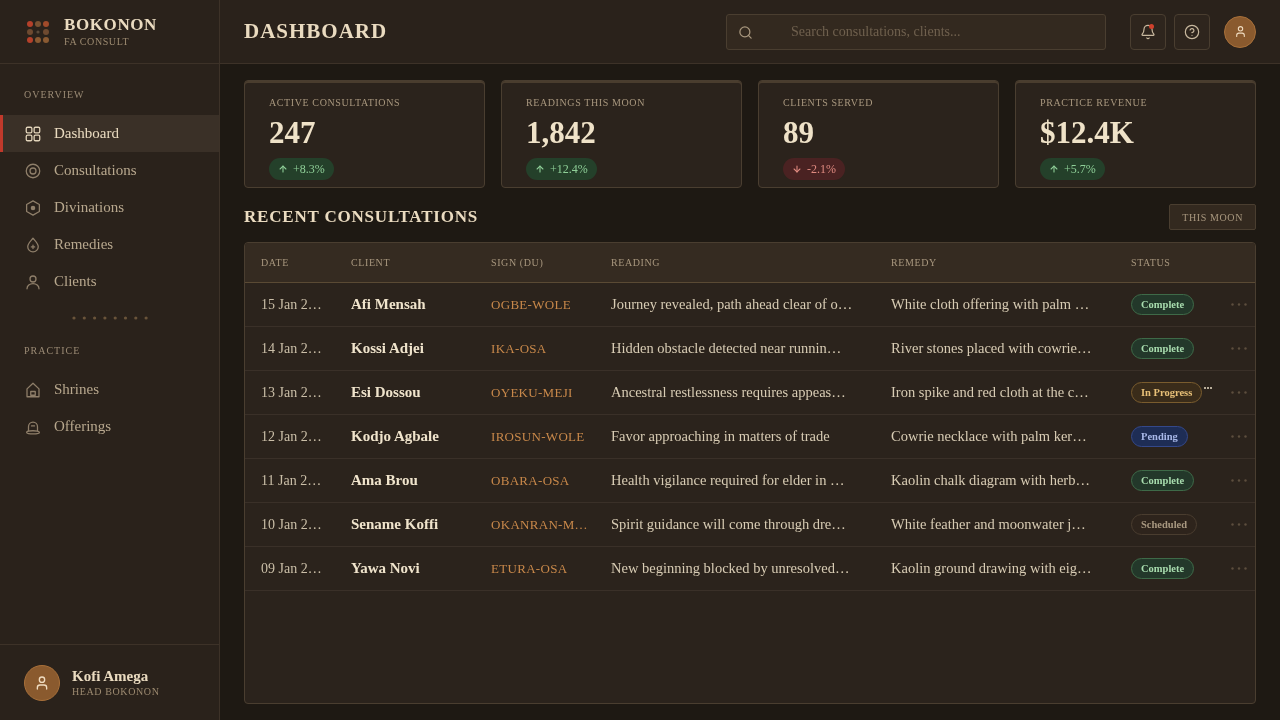 The image size is (1280, 720). What do you see at coordinates (388, 304) in the screenshot?
I see `client-name: Afi Mensah` at bounding box center [388, 304].